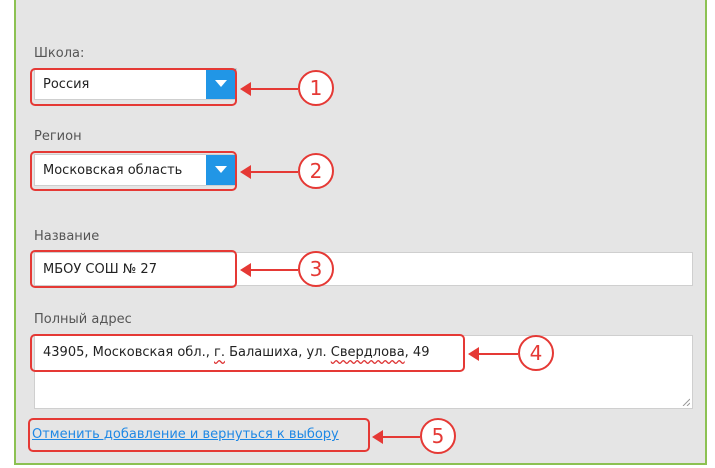 The height and width of the screenshot is (468, 715). I want to click on name-label: Название, so click(67, 236).